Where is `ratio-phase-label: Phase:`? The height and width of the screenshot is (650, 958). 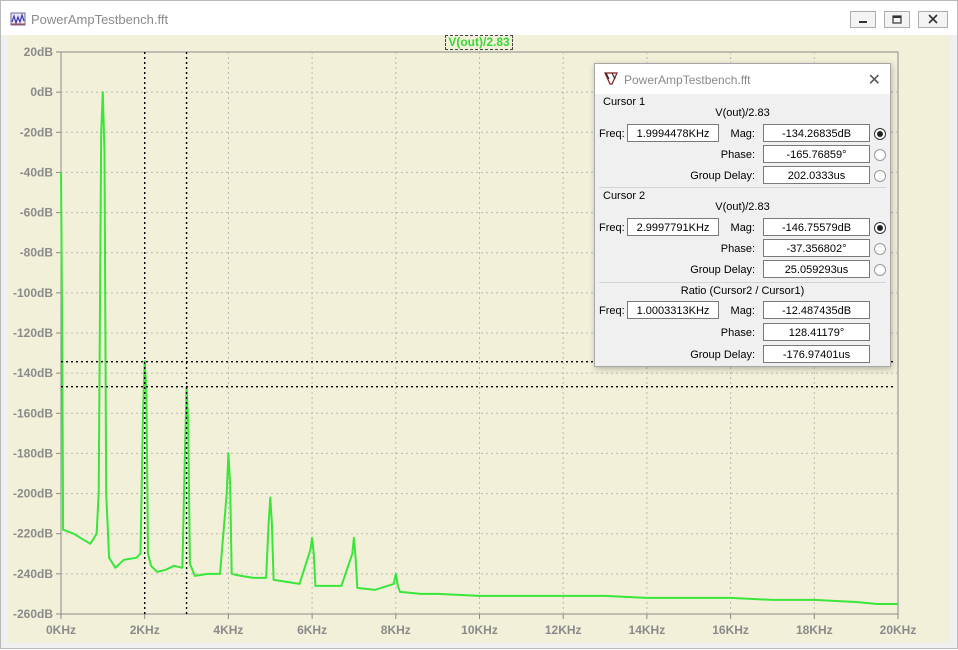
ratio-phase-label: Phase: is located at coordinates (737, 333).